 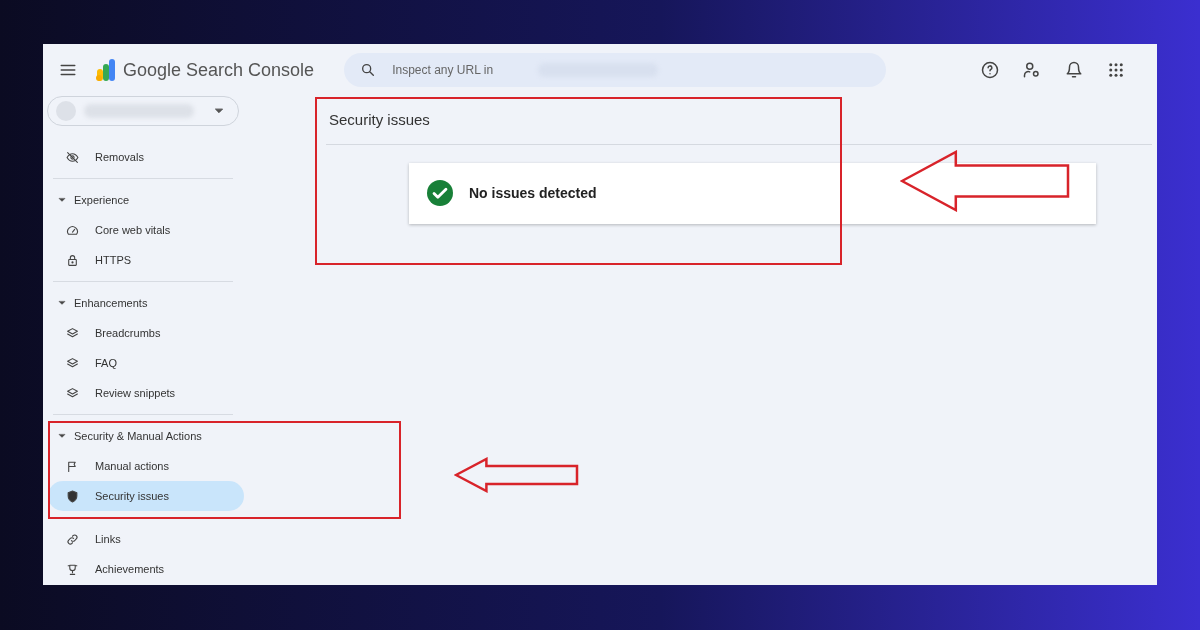 What do you see at coordinates (143, 200) in the screenshot?
I see `section-header: Experience` at bounding box center [143, 200].